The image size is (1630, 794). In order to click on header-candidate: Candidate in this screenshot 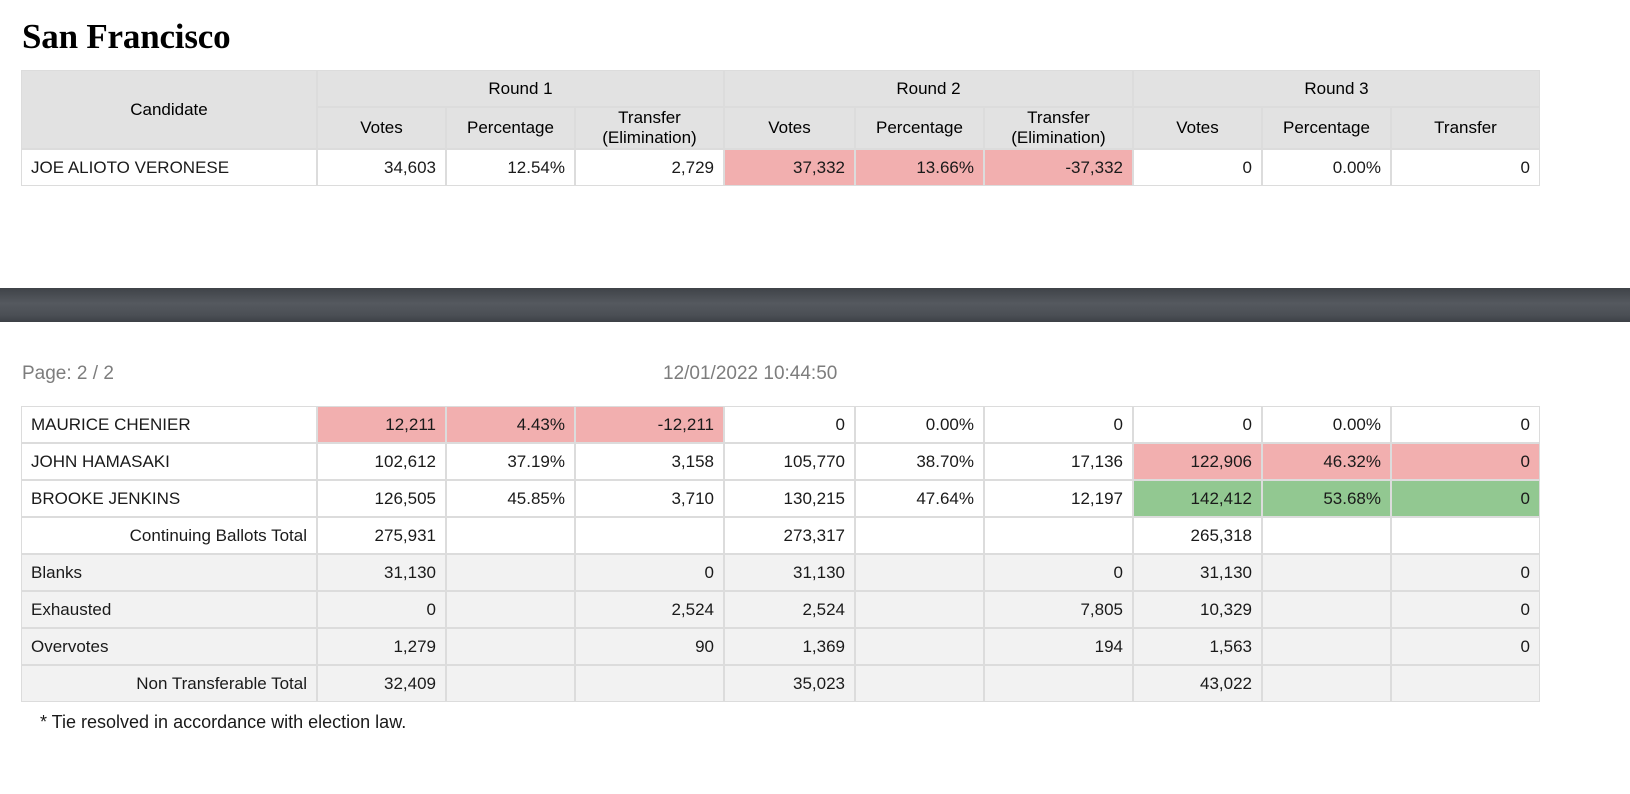, I will do `click(169, 109)`.